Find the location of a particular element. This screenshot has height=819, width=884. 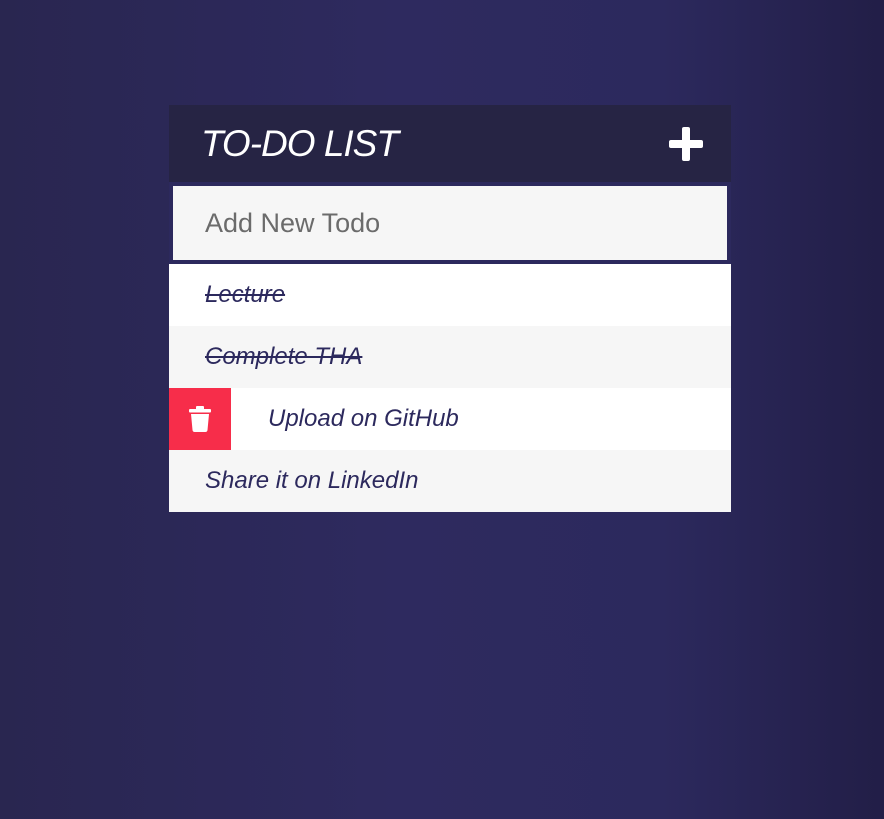

delete-button is located at coordinates (200, 419).